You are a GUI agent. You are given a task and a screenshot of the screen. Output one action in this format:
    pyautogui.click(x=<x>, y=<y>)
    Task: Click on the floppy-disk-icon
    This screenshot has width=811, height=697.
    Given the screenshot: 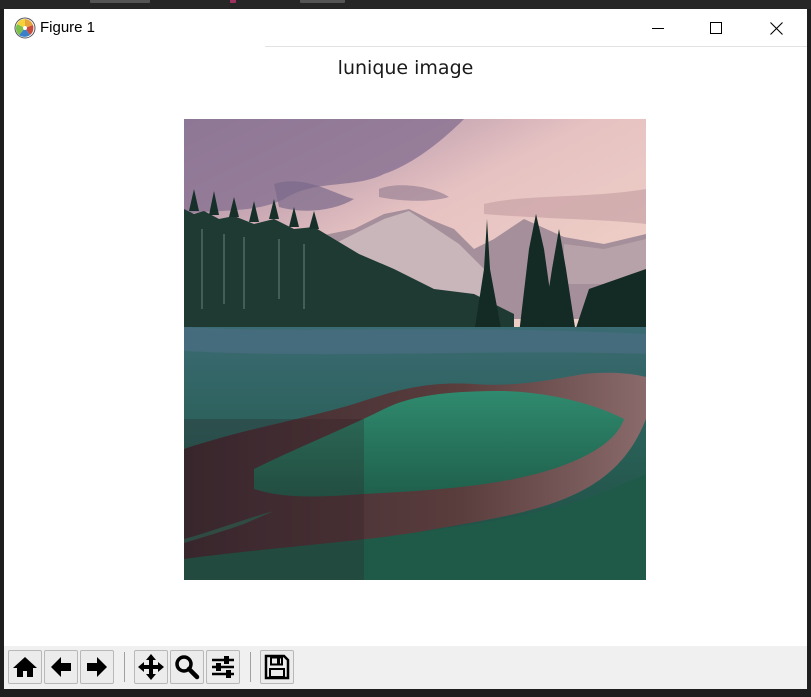 What is the action you would take?
    pyautogui.click(x=277, y=667)
    